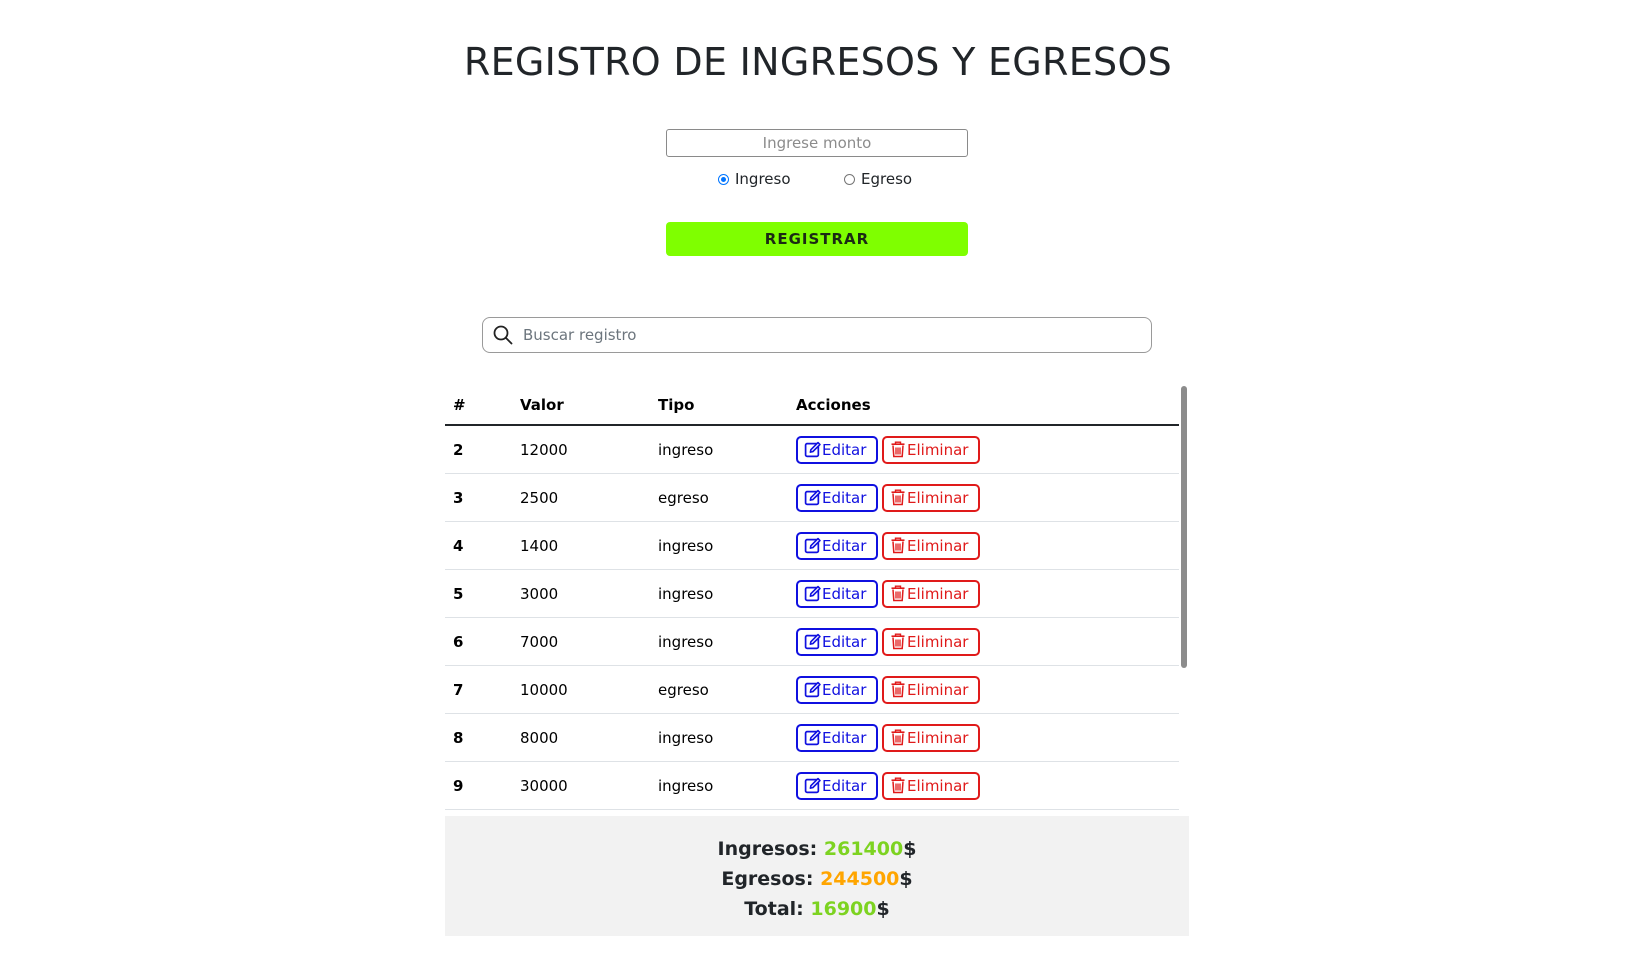 The height and width of the screenshot is (975, 1636). What do you see at coordinates (817, 143) in the screenshot?
I see `amount-input` at bounding box center [817, 143].